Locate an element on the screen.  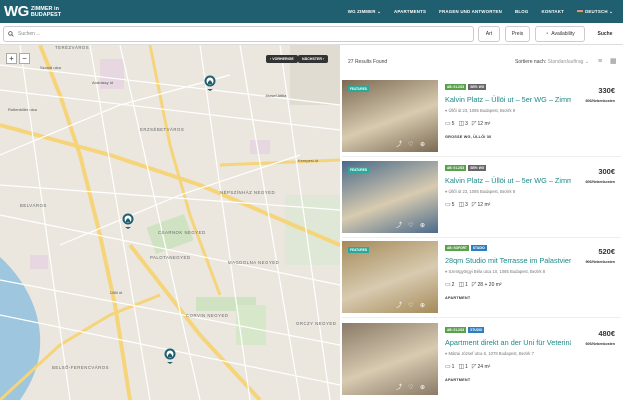
baths-count: ◫3 is located at coordinates (463, 205).